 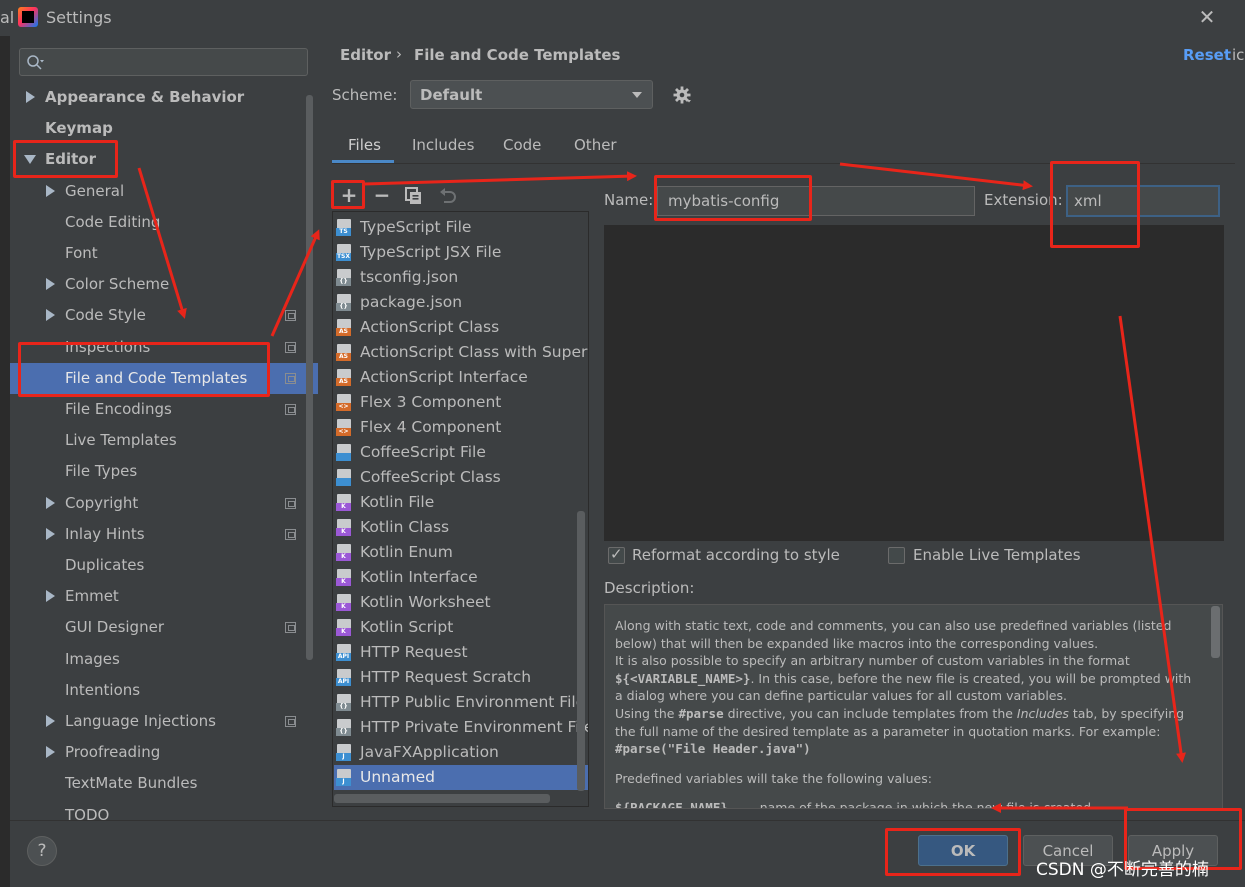 What do you see at coordinates (1122, 870) in the screenshot?
I see `watermark: CSDN @不断完善的楠` at bounding box center [1122, 870].